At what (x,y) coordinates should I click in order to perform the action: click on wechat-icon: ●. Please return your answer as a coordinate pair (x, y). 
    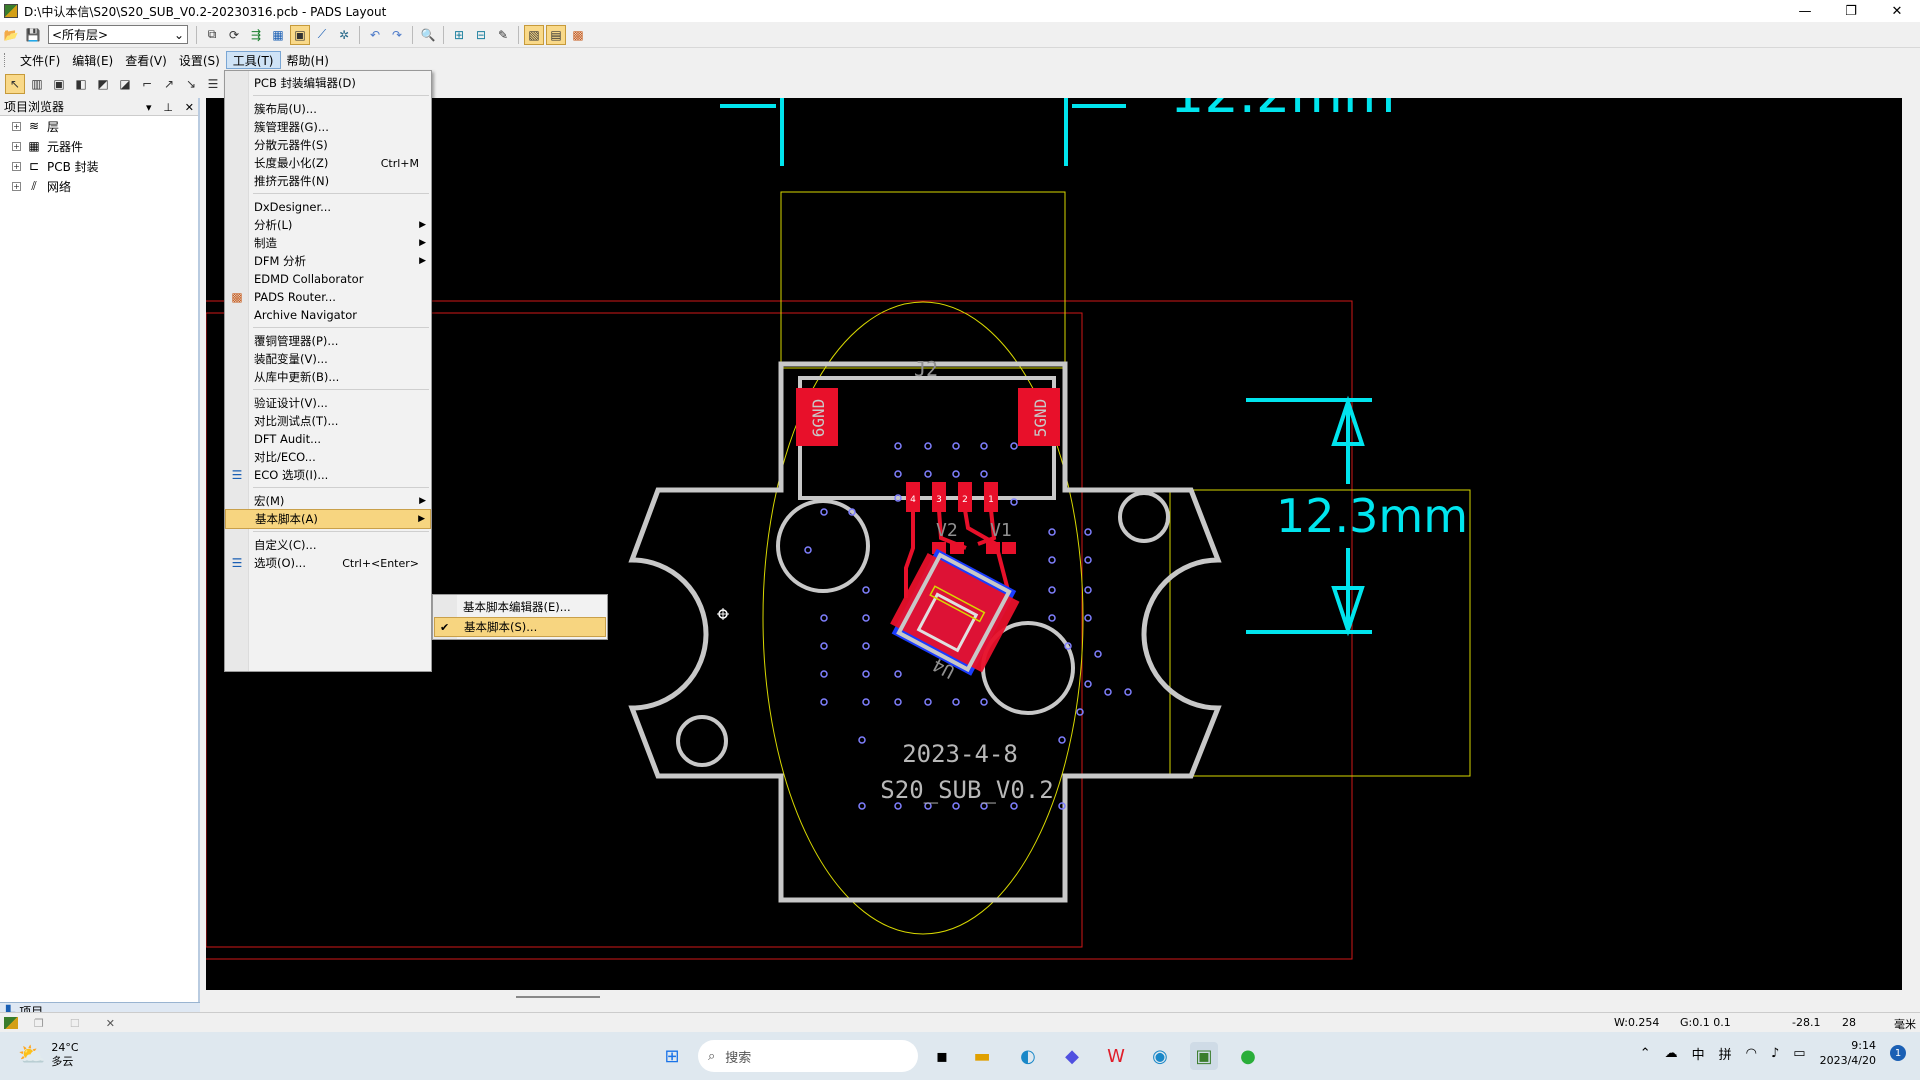
    Looking at the image, I should click on (1248, 1056).